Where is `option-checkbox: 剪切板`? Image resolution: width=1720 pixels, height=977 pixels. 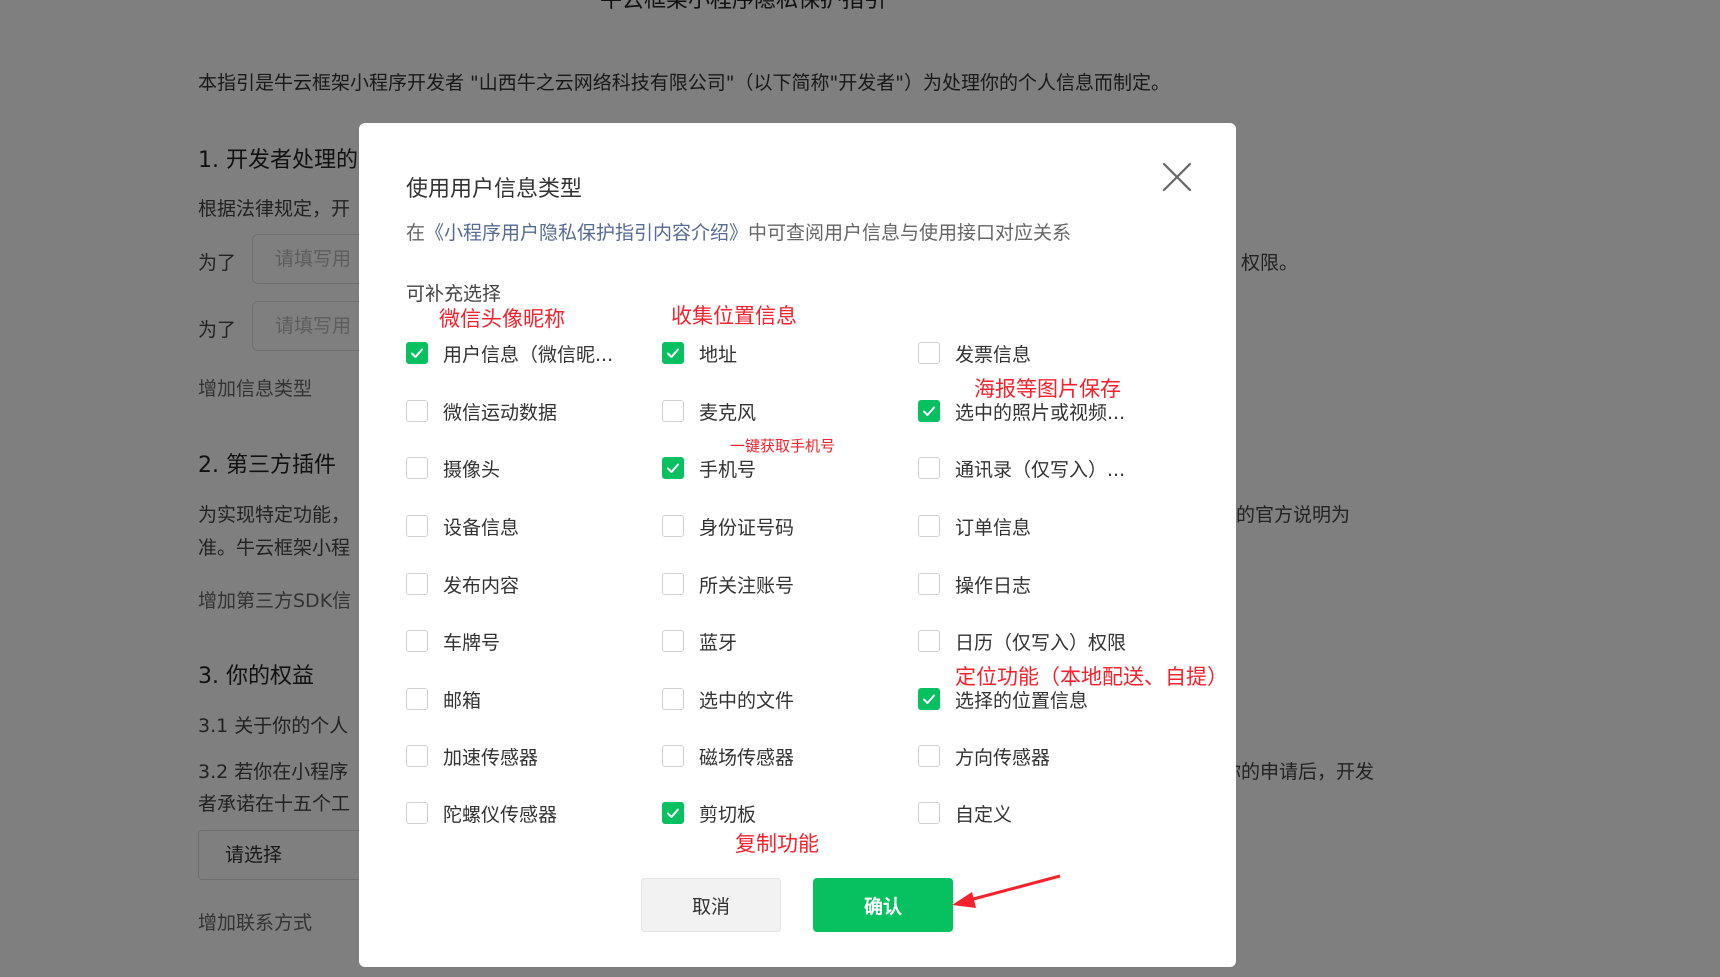 option-checkbox: 剪切板 is located at coordinates (709, 813).